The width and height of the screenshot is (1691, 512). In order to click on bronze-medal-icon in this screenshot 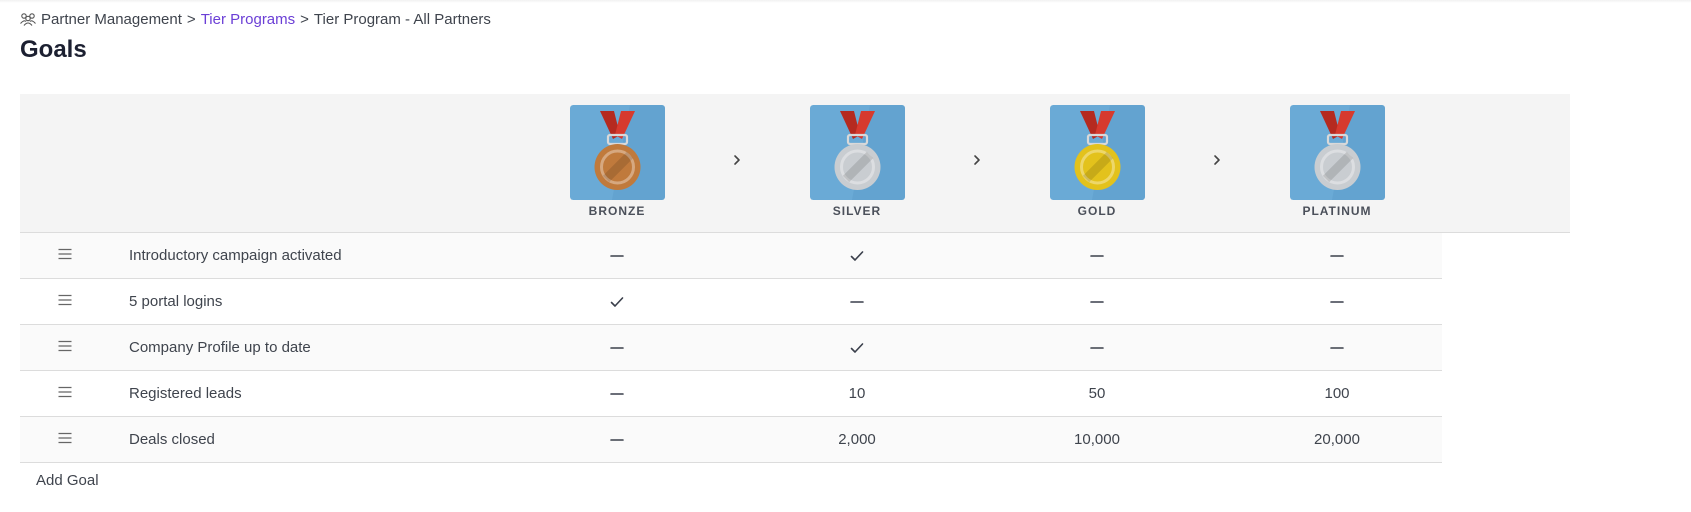, I will do `click(617, 152)`.